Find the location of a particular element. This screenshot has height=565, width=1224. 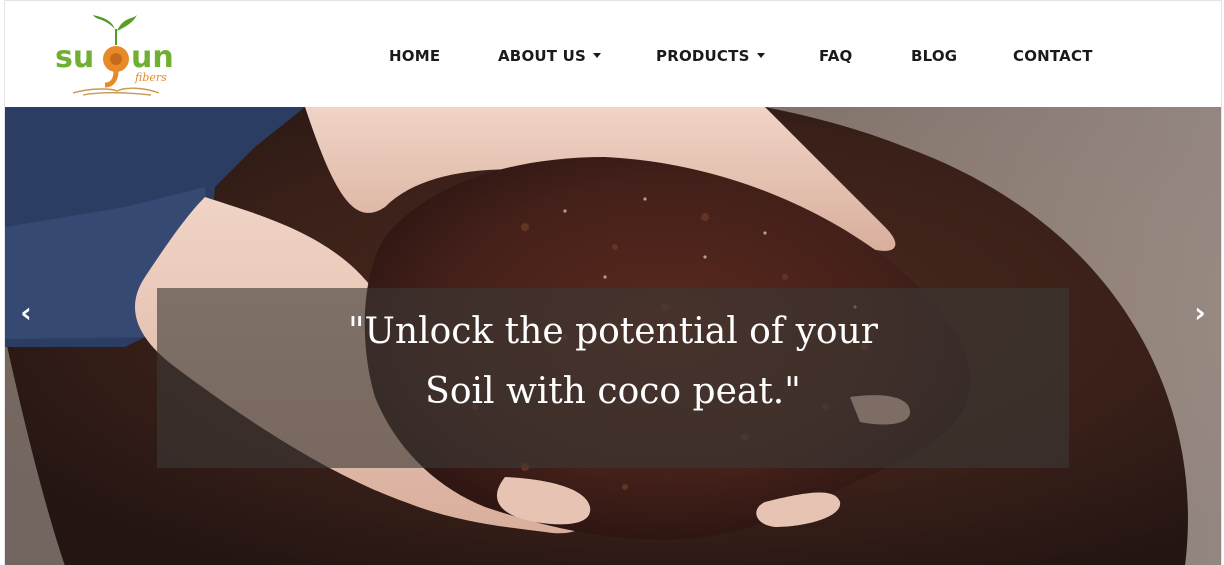

nav-products-label: PRODUCTS is located at coordinates (703, 56).